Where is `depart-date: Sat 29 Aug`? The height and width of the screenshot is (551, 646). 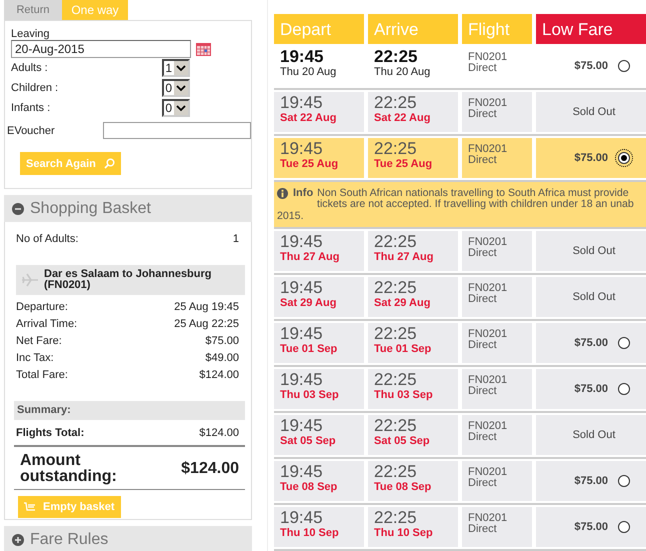 depart-date: Sat 29 Aug is located at coordinates (309, 303).